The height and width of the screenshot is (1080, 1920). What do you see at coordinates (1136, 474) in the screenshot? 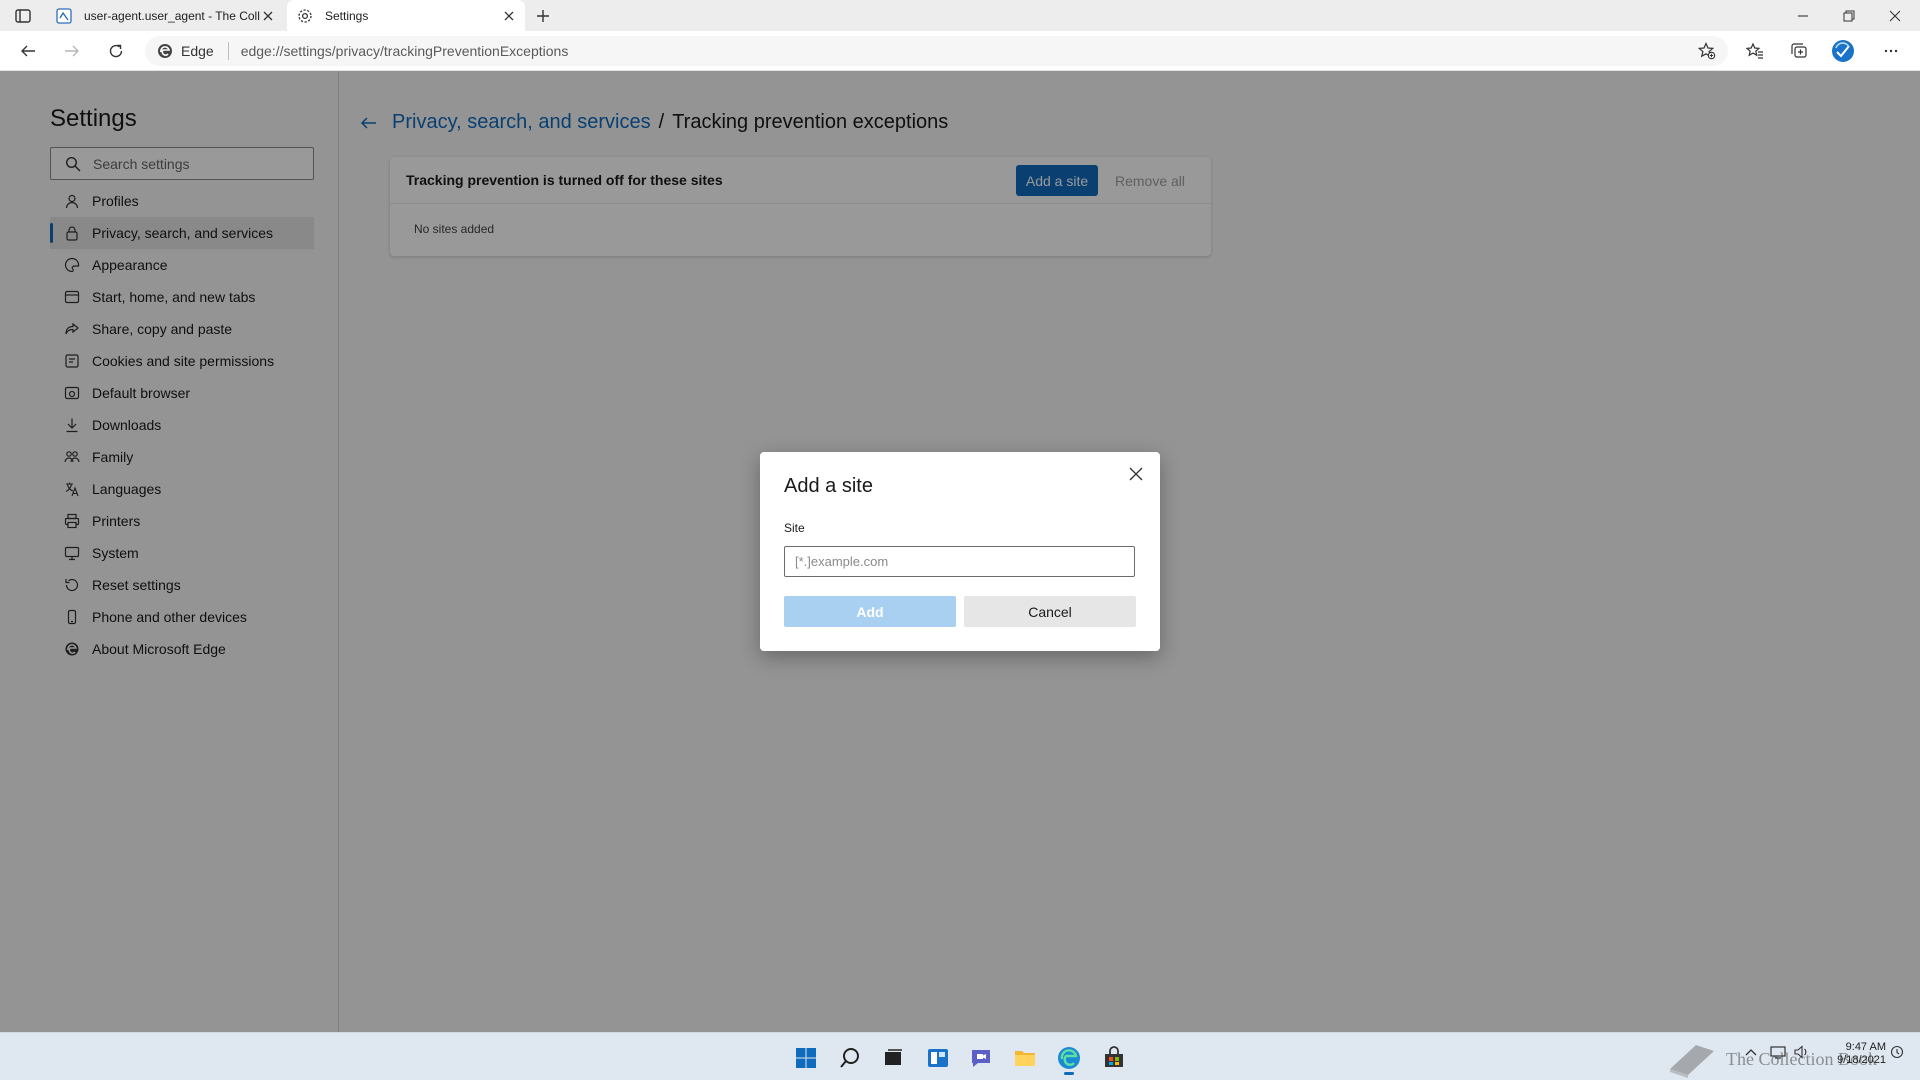
I see `close-icon` at bounding box center [1136, 474].